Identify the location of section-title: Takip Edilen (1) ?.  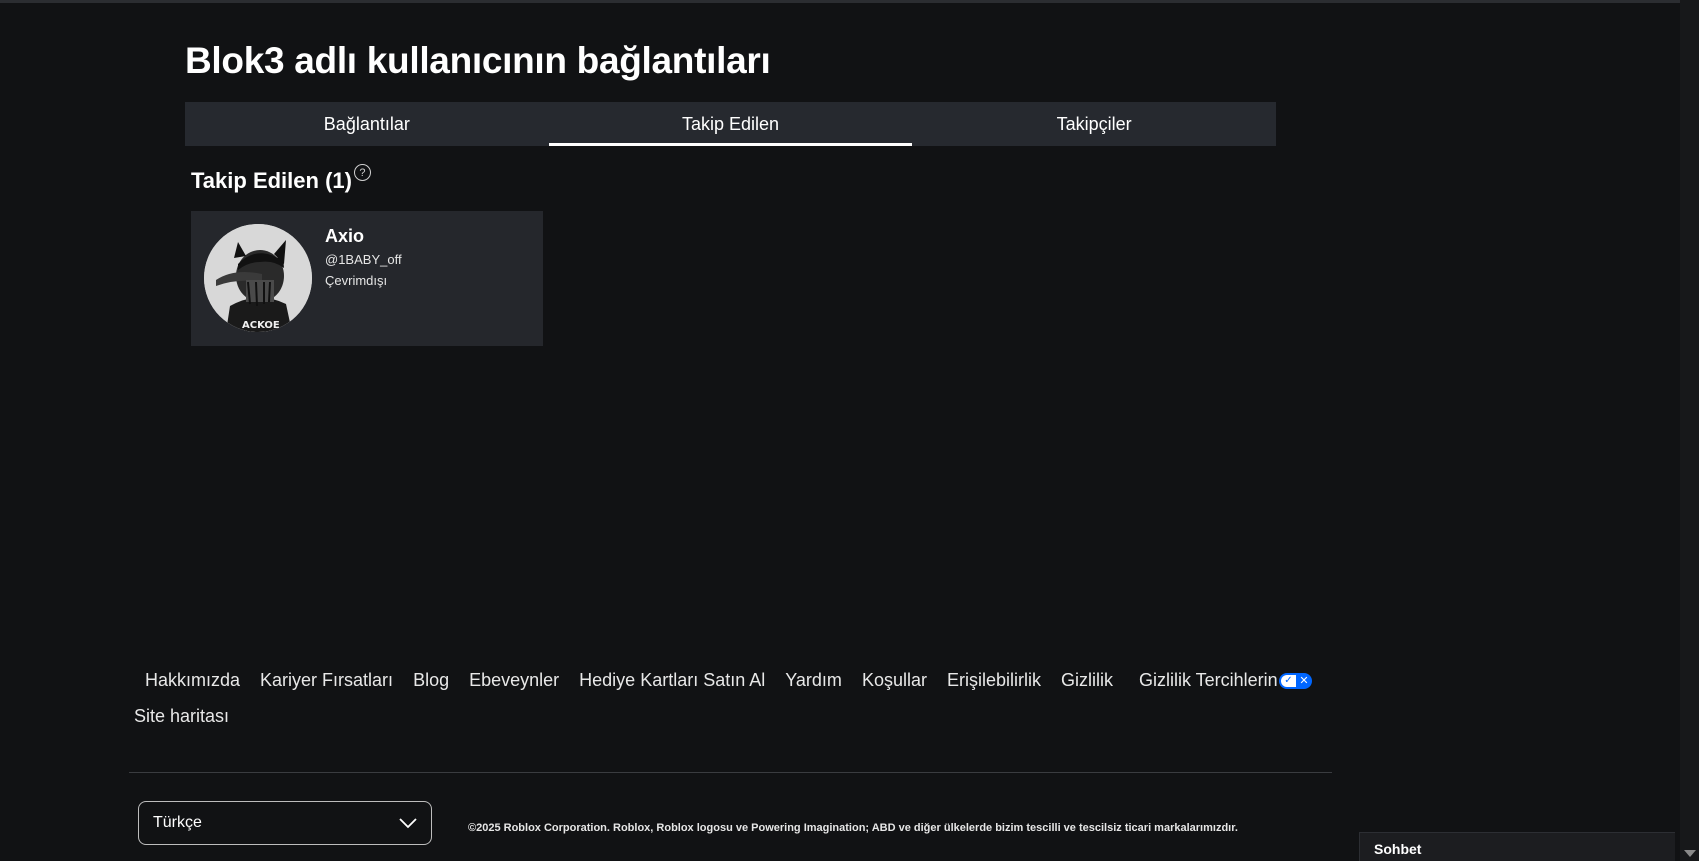
(281, 179).